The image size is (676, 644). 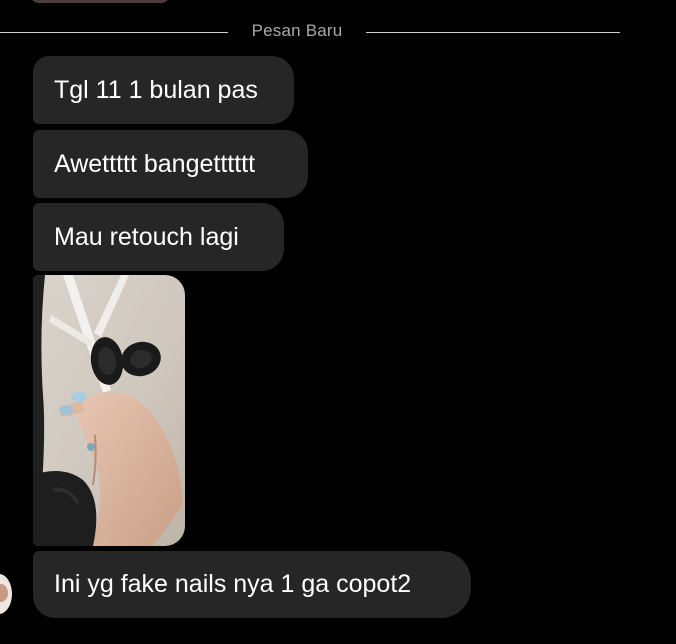 I want to click on message-bubble: Ini yg fake nails nya 1 ga copot2, so click(x=252, y=584).